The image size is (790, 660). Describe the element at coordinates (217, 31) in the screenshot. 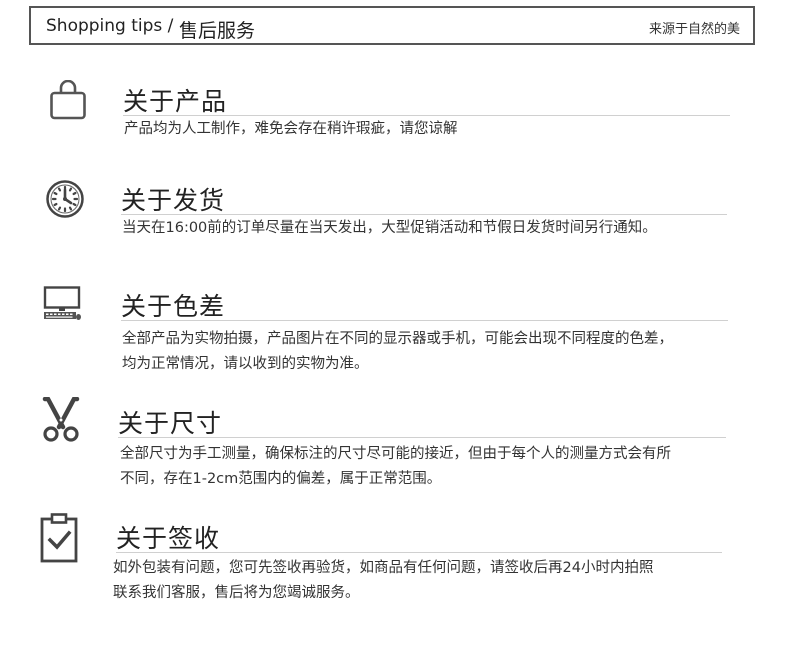

I see `header-title: 售后服务` at that location.